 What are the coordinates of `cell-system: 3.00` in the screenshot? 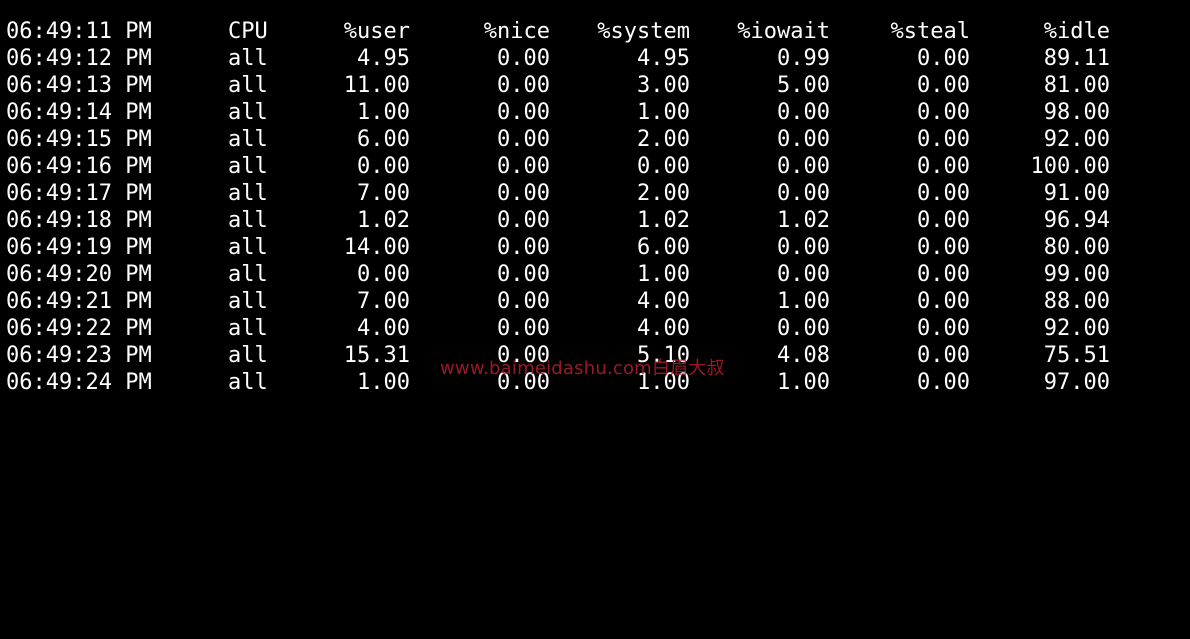 It's located at (663, 85).